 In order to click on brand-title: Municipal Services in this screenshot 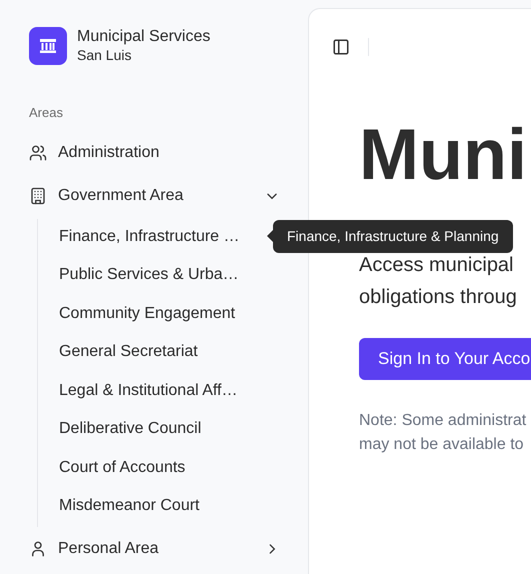, I will do `click(143, 37)`.